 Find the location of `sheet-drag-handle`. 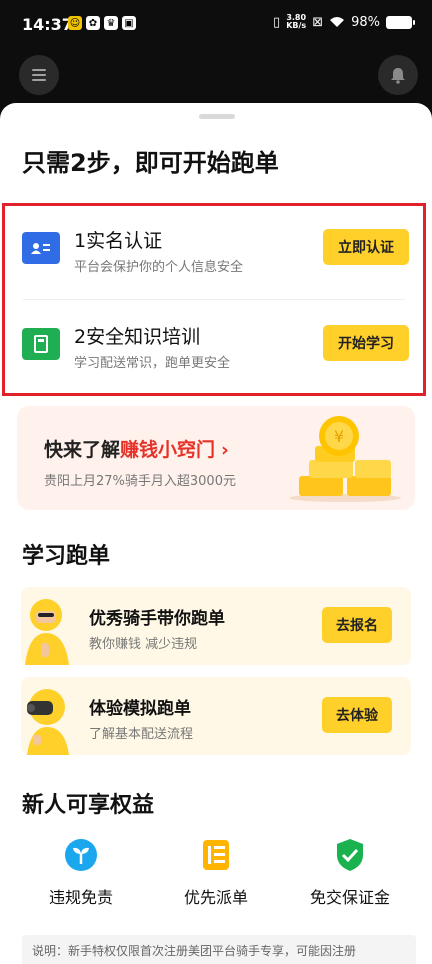

sheet-drag-handle is located at coordinates (217, 116).